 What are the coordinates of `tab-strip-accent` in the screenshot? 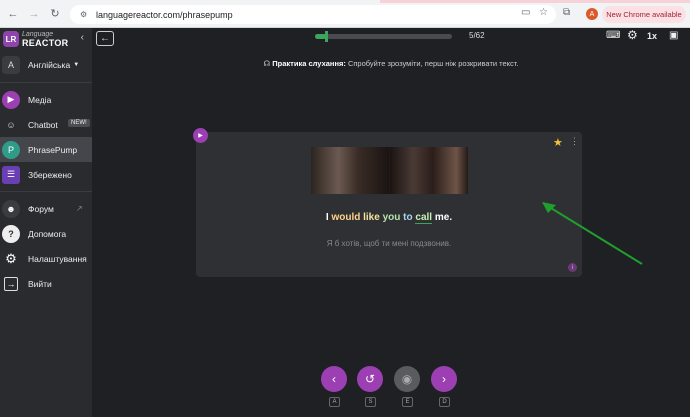 It's located at (535, 1).